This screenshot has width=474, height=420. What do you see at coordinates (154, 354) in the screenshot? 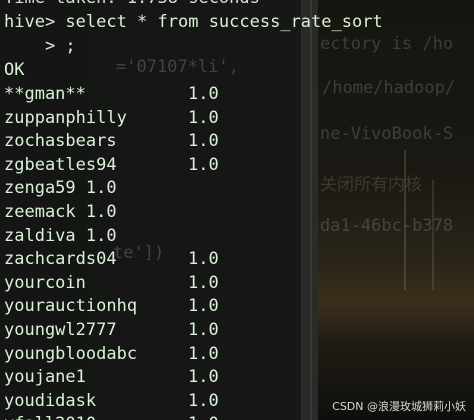
I see `result-row: youngbloodabc 1.0` at bounding box center [154, 354].